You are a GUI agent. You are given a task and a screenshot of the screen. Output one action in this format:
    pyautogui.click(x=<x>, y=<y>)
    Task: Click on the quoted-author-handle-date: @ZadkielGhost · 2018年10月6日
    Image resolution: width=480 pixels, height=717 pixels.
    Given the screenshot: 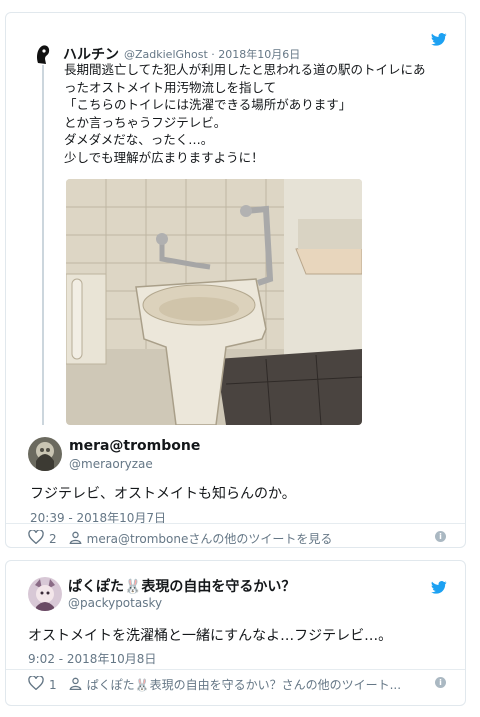 What is the action you would take?
    pyautogui.click(x=212, y=54)
    